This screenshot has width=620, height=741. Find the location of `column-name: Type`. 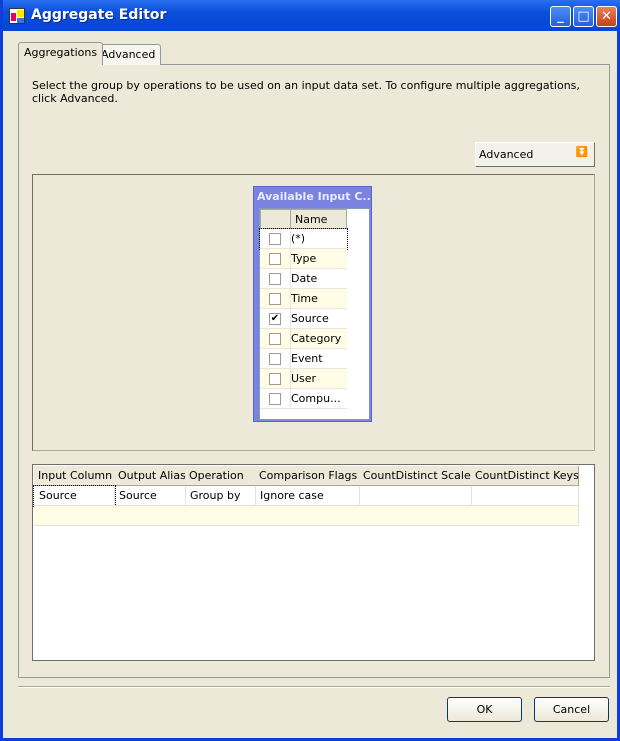

column-name: Type is located at coordinates (304, 258).